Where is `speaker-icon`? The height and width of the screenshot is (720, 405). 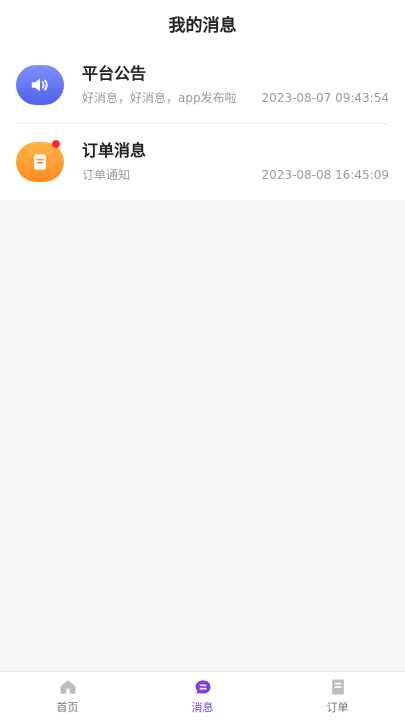 speaker-icon is located at coordinates (39, 84).